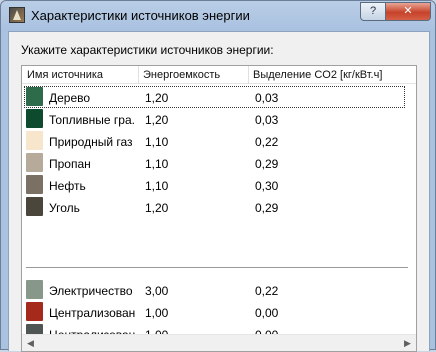  What do you see at coordinates (70, 164) in the screenshot?
I see `source-name: Пропан` at bounding box center [70, 164].